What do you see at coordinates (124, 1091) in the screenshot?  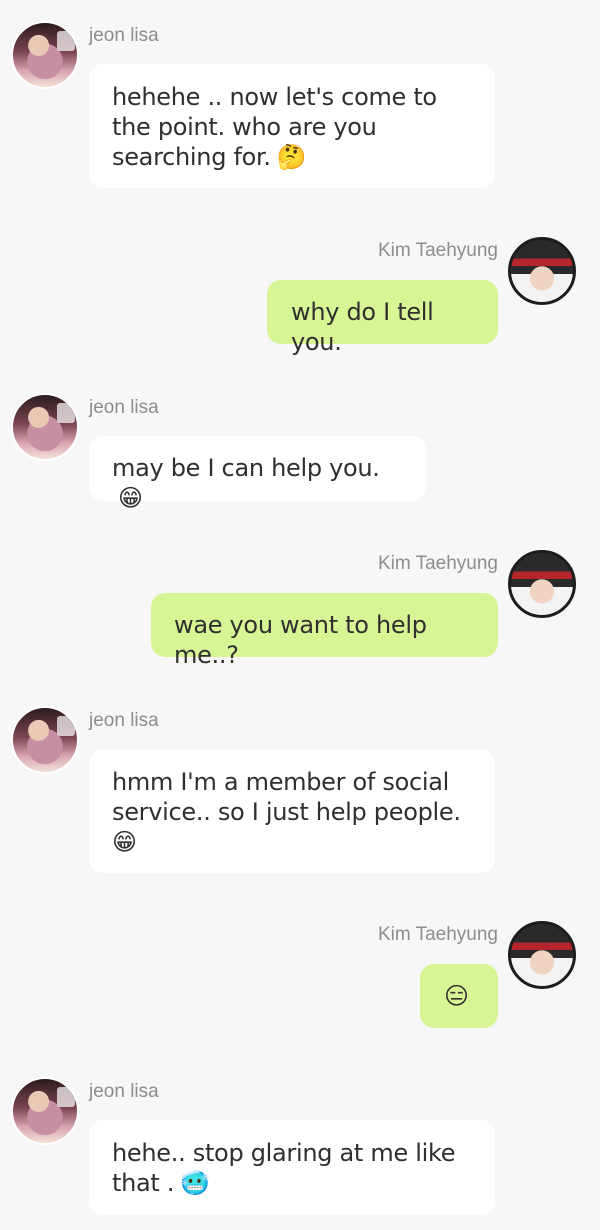 I see `sender-name: jeon lisa` at bounding box center [124, 1091].